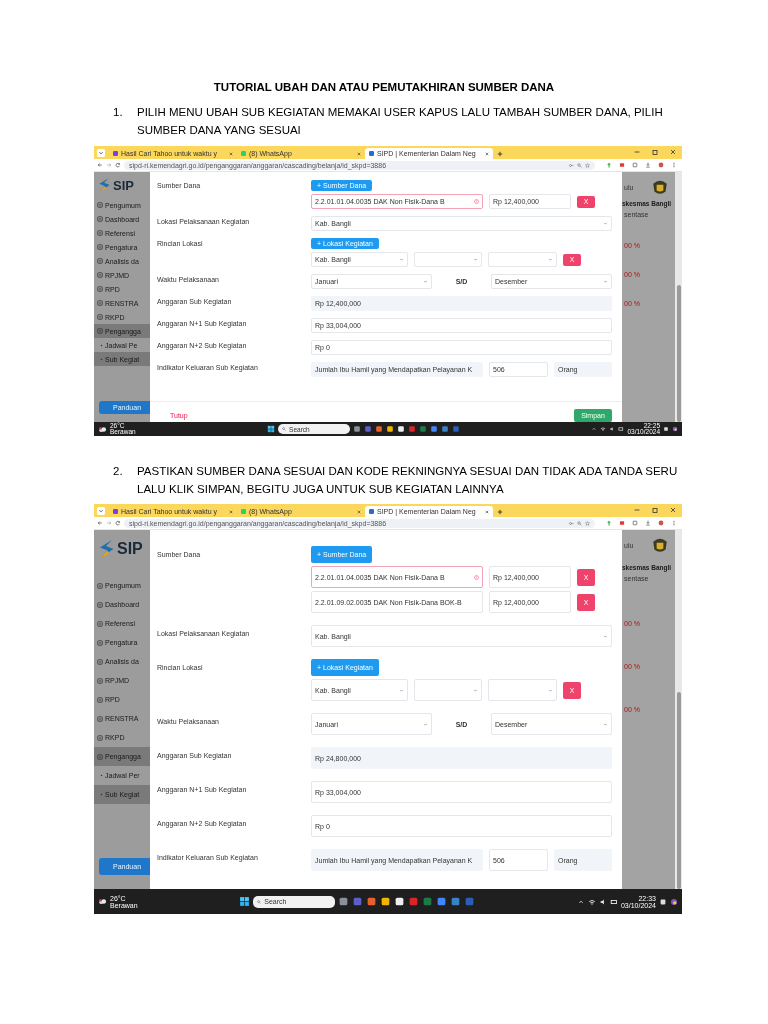  What do you see at coordinates (384, 87) in the screenshot?
I see `document-title: TUTORIAL UBAH DAN ATAU PEMUTAKHIRAN SUMBER DANA` at bounding box center [384, 87].